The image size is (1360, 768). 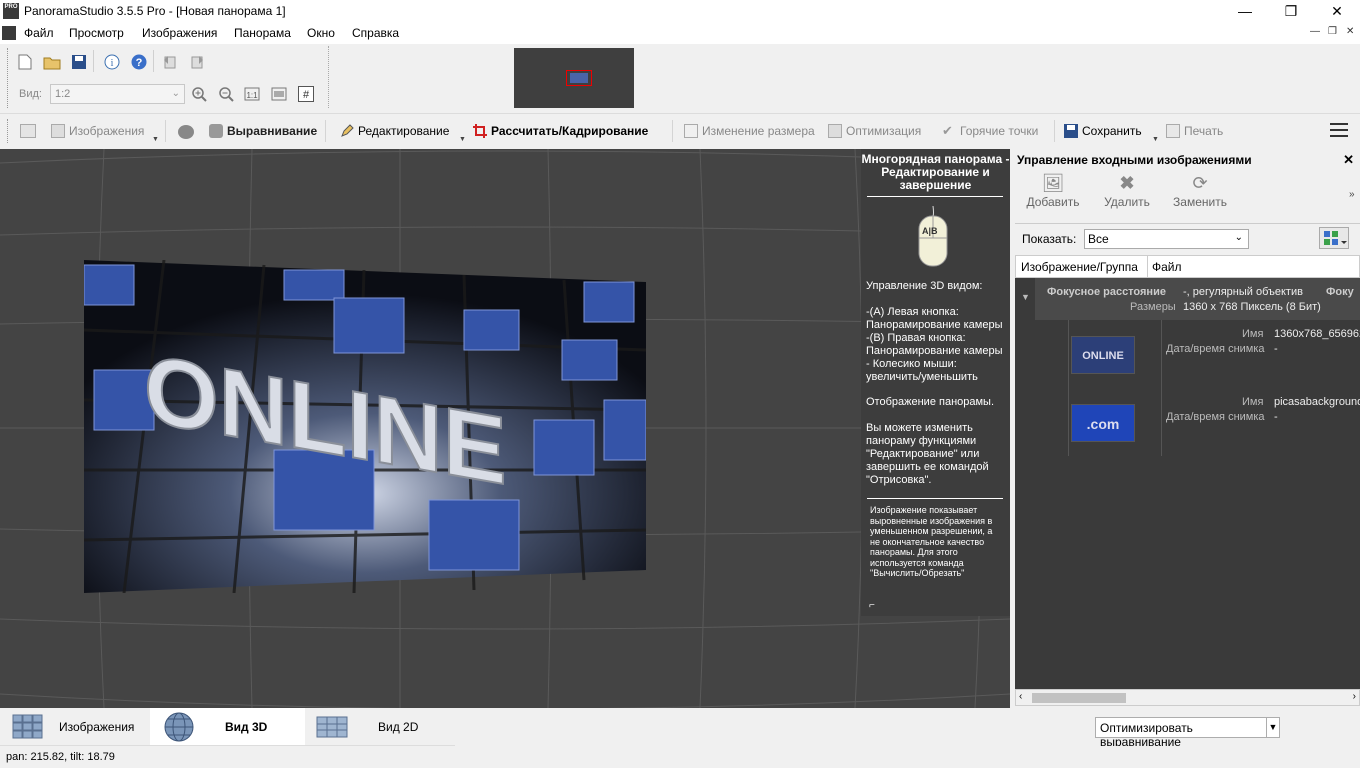 I want to click on remove-image-button: ✖ Удалить, so click(x=1127, y=191).